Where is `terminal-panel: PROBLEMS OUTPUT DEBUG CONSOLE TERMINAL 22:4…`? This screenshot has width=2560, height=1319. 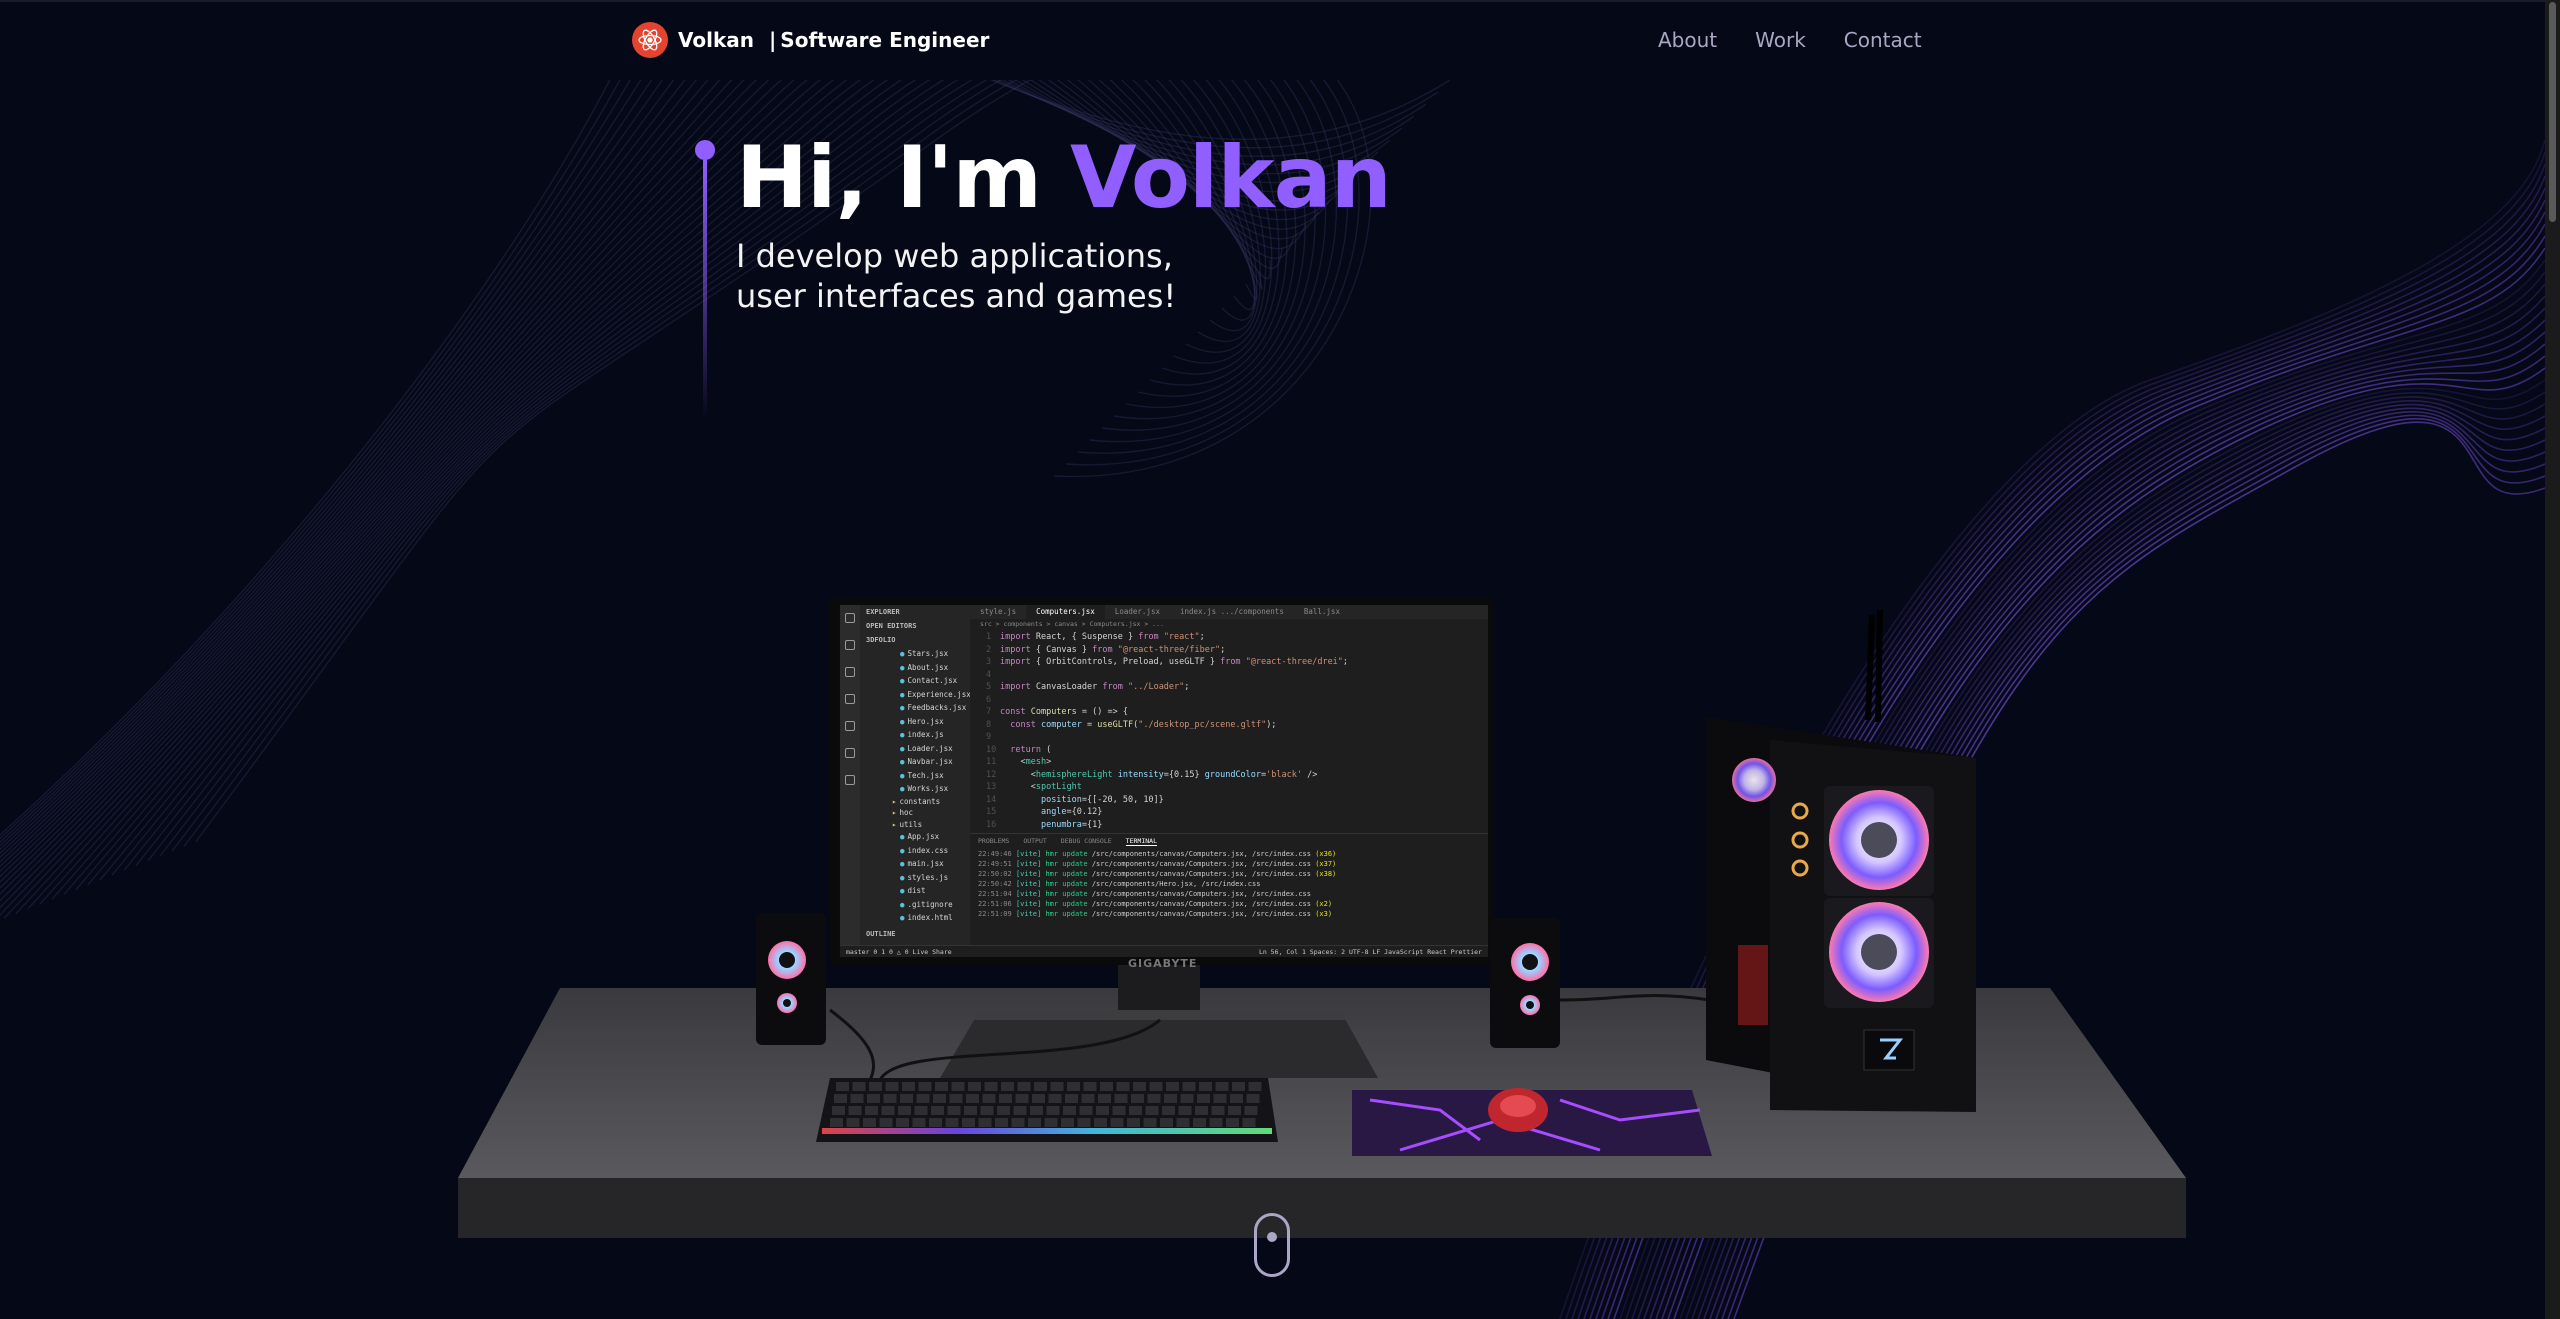
terminal-panel: PROBLEMS OUTPUT DEBUG CONSOLE TERMINAL 22:4… is located at coordinates (1229, 889).